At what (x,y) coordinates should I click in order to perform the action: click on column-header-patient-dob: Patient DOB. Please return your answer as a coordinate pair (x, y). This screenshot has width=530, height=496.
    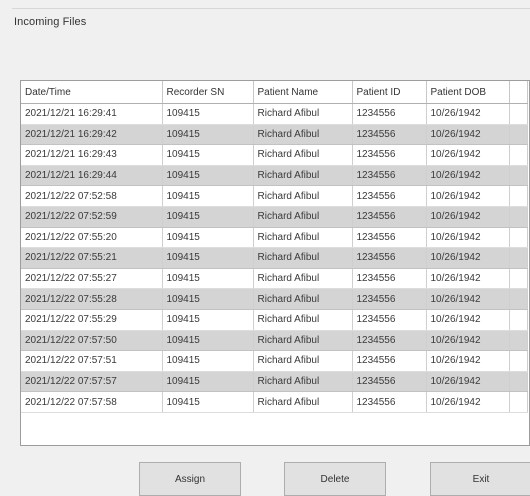
    Looking at the image, I should click on (468, 92).